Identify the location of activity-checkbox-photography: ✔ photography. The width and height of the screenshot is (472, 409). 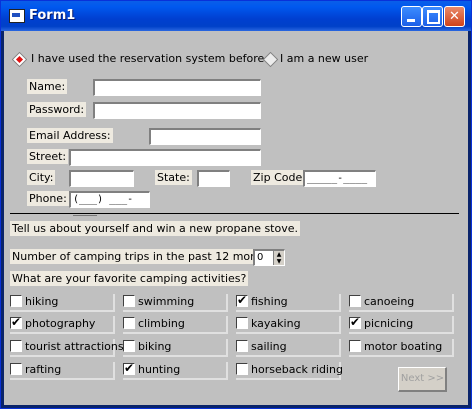
(62, 324).